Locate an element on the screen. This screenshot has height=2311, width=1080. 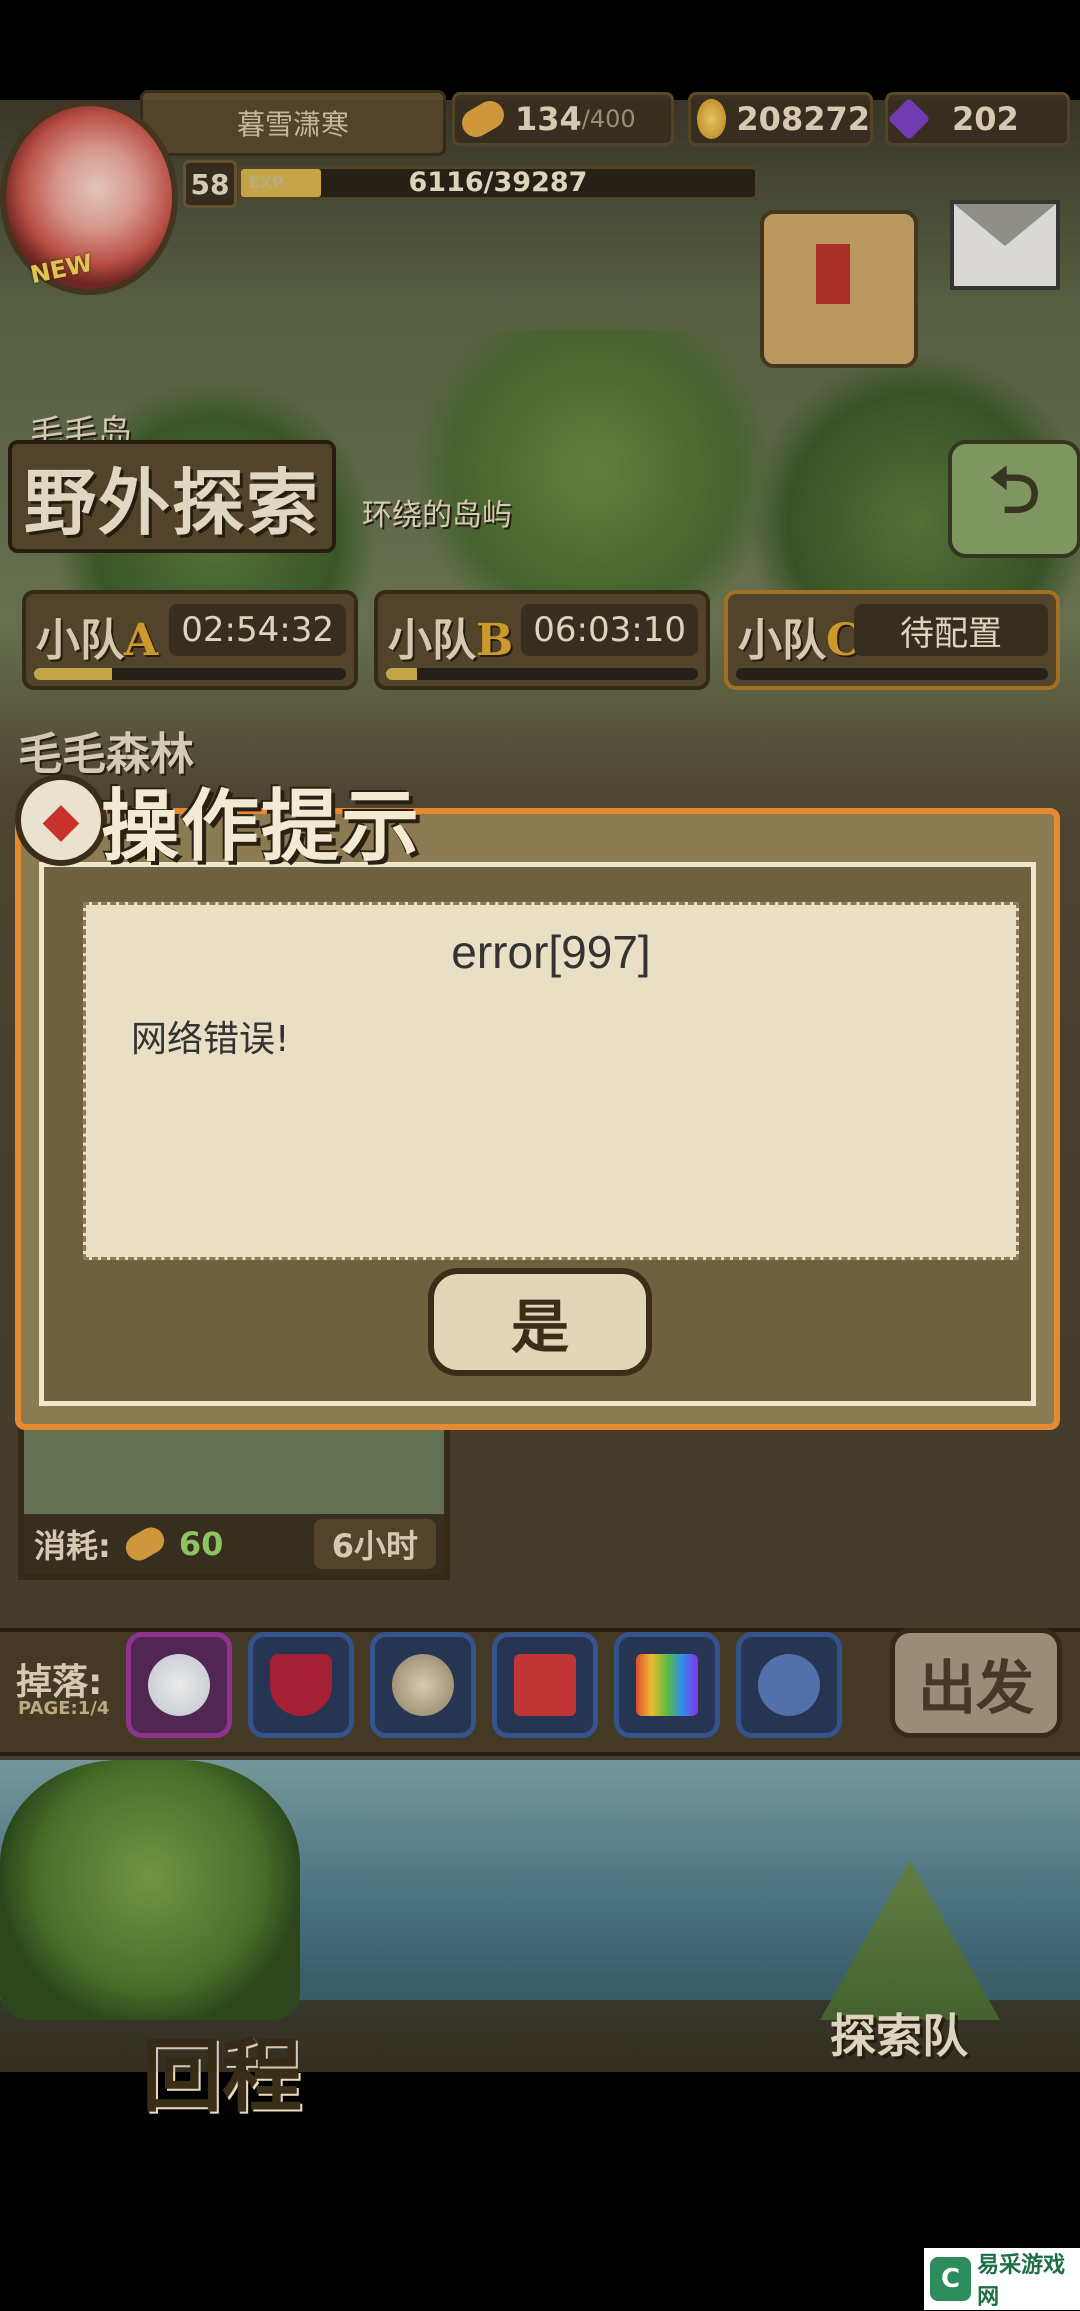
error-title: error[997] is located at coordinates (551, 952).